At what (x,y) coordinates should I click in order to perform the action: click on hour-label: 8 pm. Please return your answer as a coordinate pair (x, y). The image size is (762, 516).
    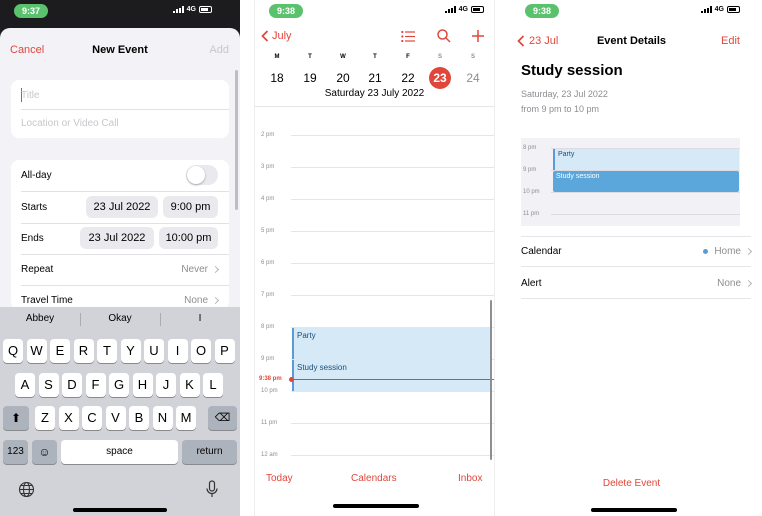
    Looking at the image, I should click on (530, 148).